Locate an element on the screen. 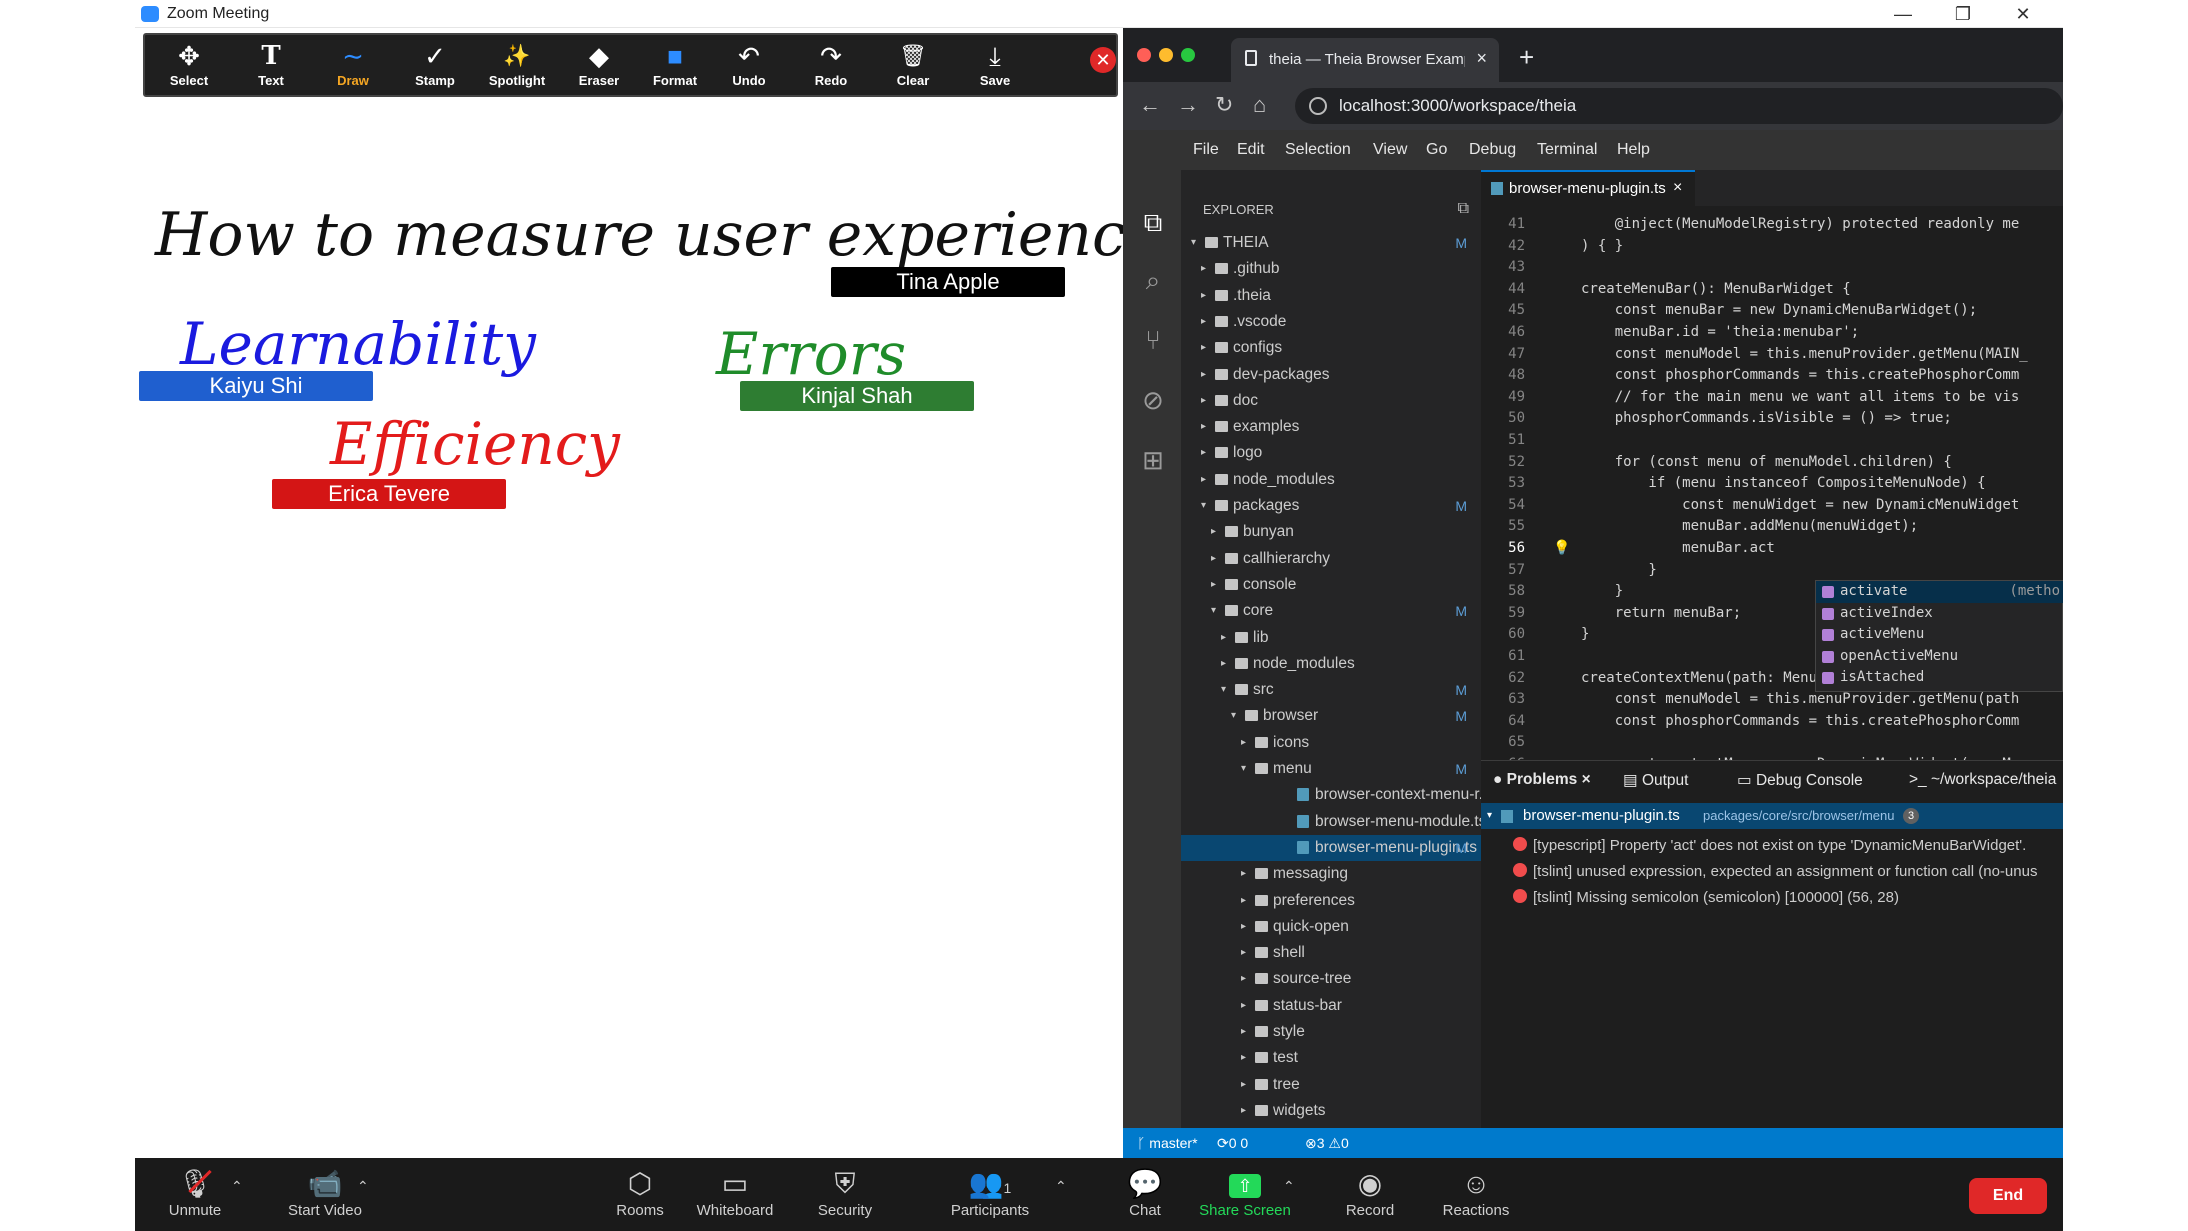 This screenshot has width=2188, height=1231. close-window-button: ✕ is located at coordinates (2023, 14).